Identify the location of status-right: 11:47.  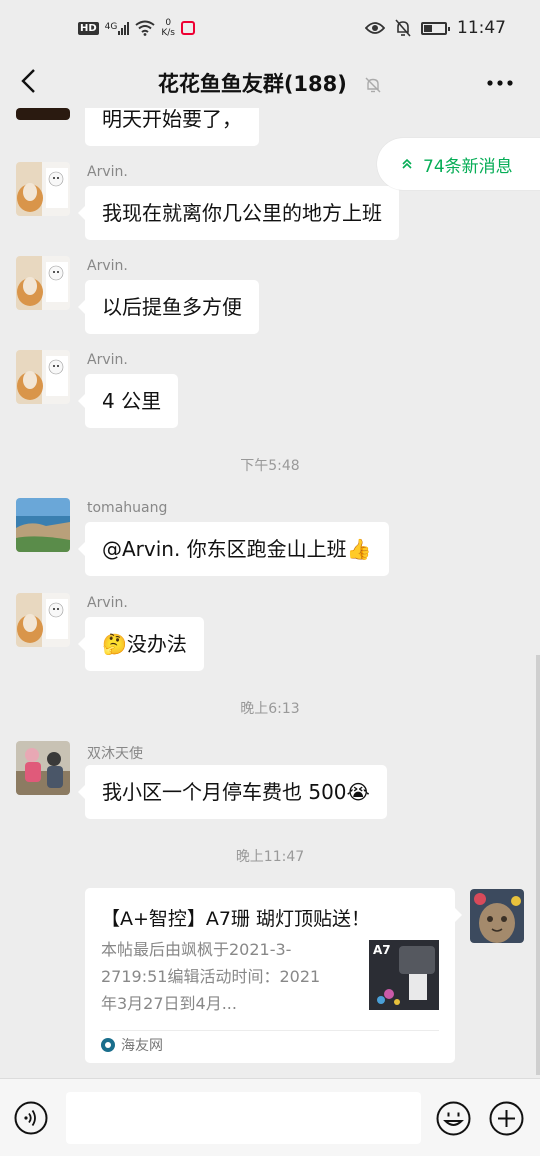
(435, 28).